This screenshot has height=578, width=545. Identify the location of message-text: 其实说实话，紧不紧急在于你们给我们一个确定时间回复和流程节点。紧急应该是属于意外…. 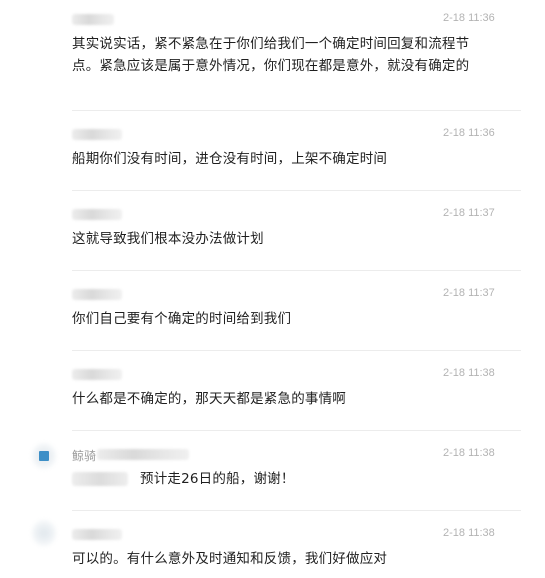
(271, 55).